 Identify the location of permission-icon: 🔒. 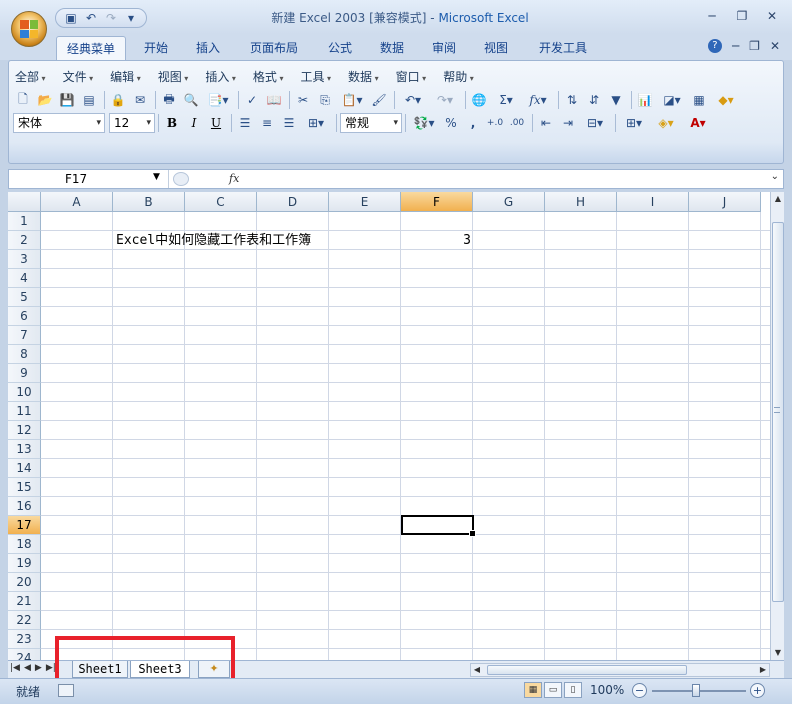
(118, 100).